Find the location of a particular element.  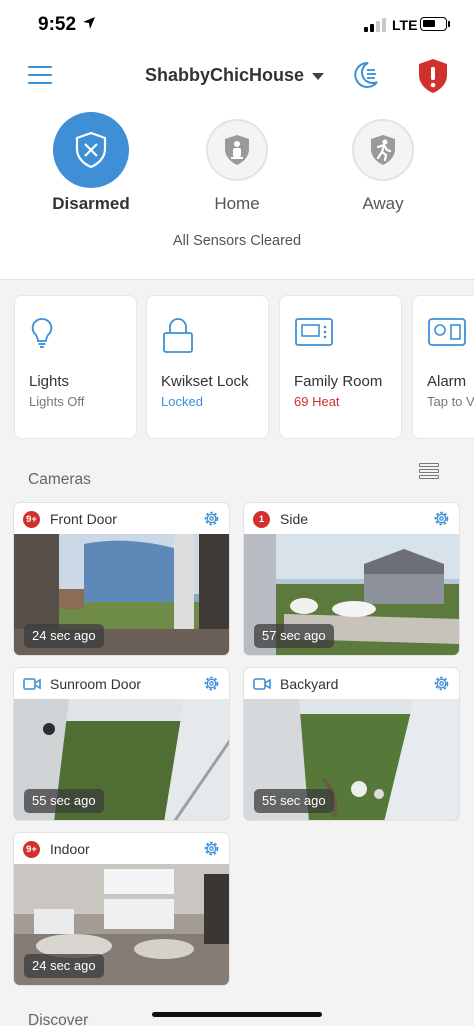

thermostat-icon is located at coordinates (314, 332).